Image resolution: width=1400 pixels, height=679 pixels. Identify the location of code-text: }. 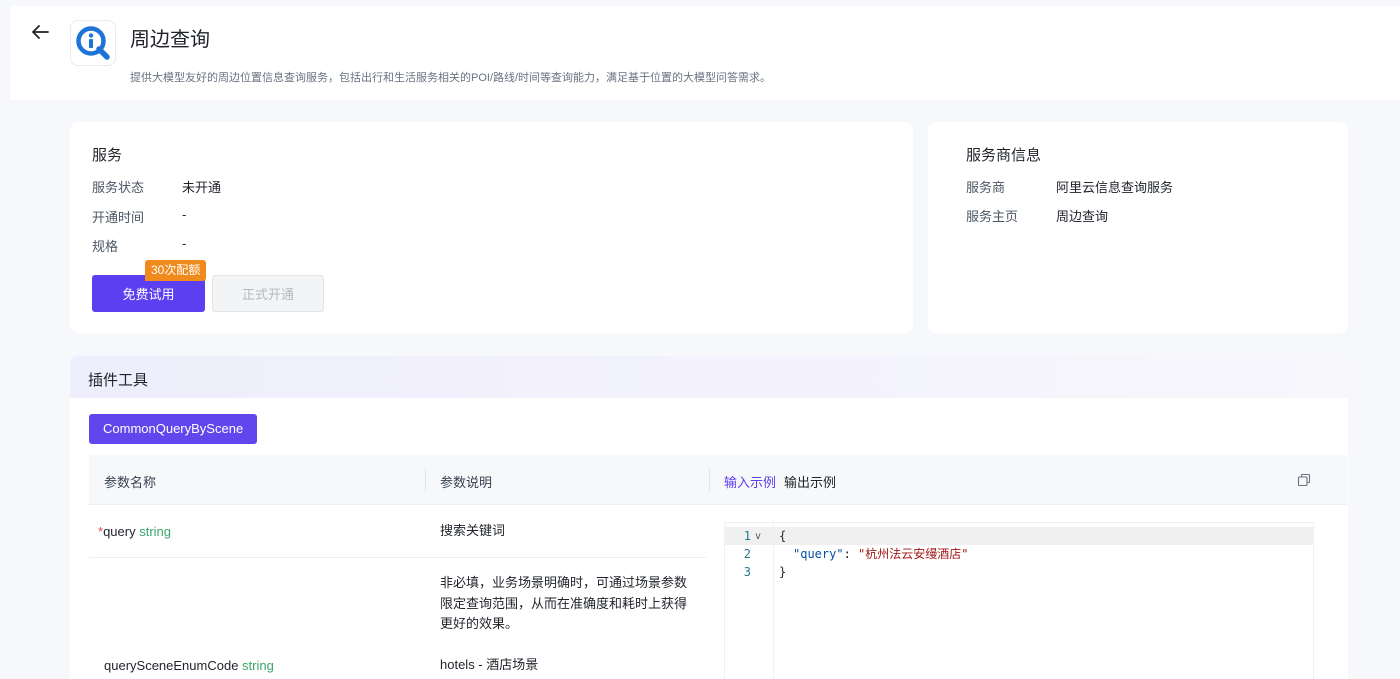
(783, 572).